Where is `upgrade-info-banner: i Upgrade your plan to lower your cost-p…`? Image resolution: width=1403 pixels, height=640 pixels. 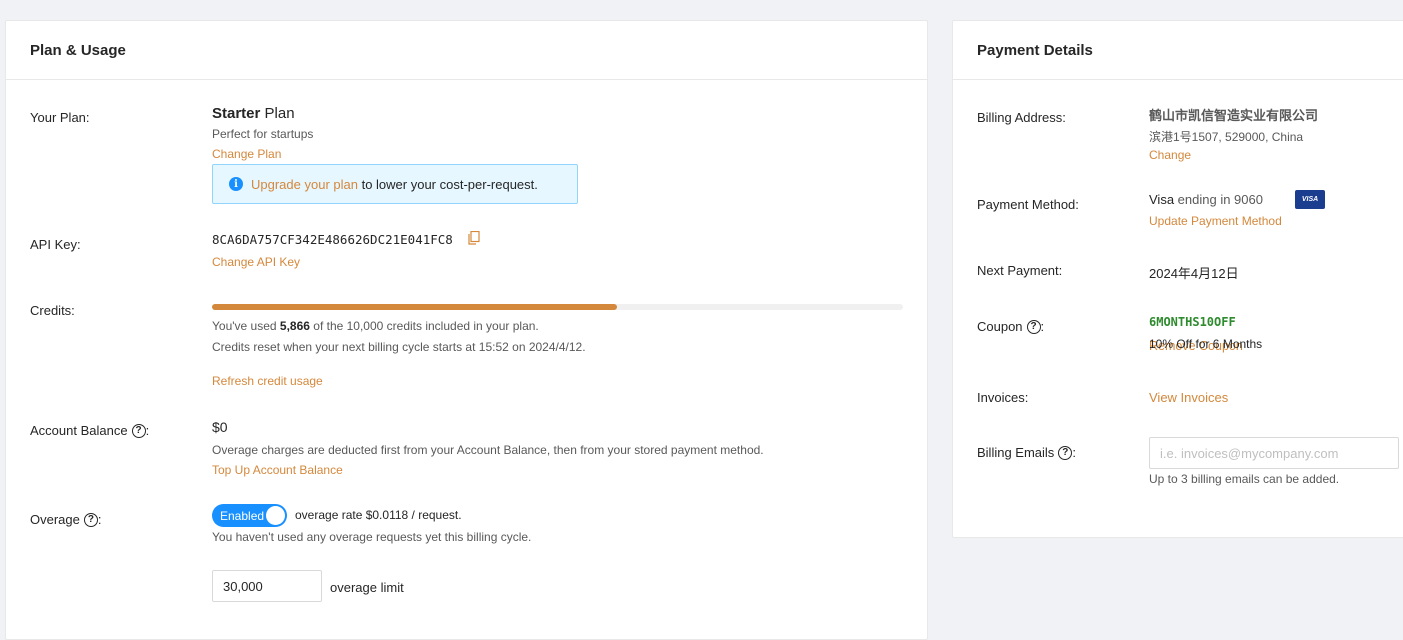
upgrade-info-banner: i Upgrade your plan to lower your cost-p… is located at coordinates (395, 184).